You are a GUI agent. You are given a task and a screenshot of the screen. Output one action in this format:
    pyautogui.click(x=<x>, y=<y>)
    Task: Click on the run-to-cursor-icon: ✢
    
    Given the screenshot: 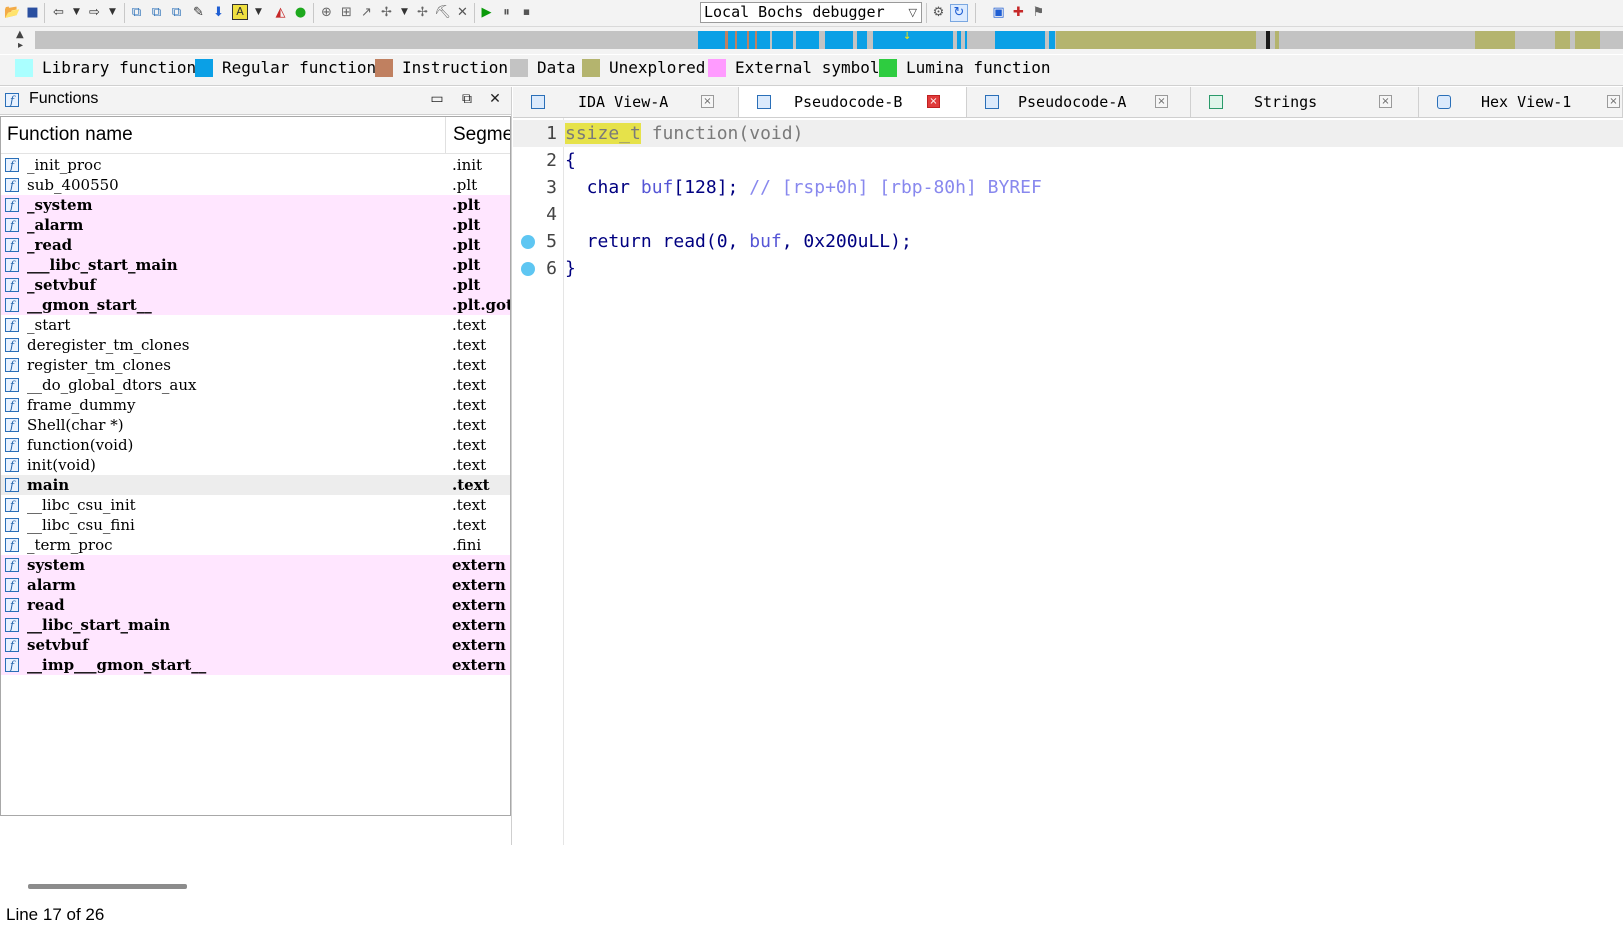 What is the action you would take?
    pyautogui.click(x=422, y=12)
    